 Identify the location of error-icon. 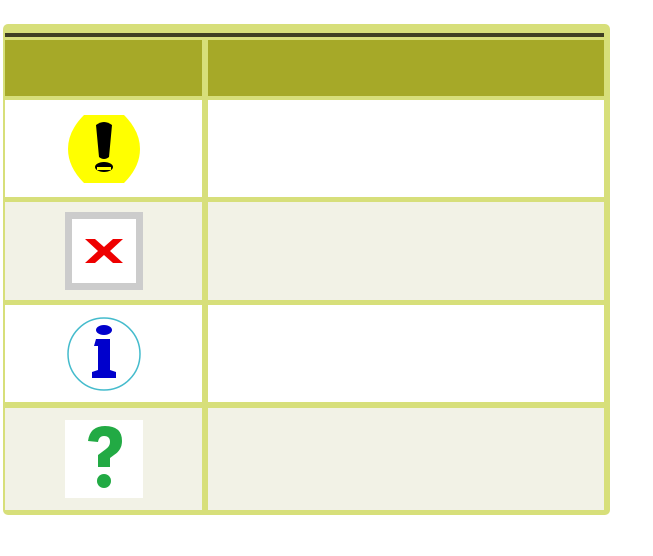
(103, 251).